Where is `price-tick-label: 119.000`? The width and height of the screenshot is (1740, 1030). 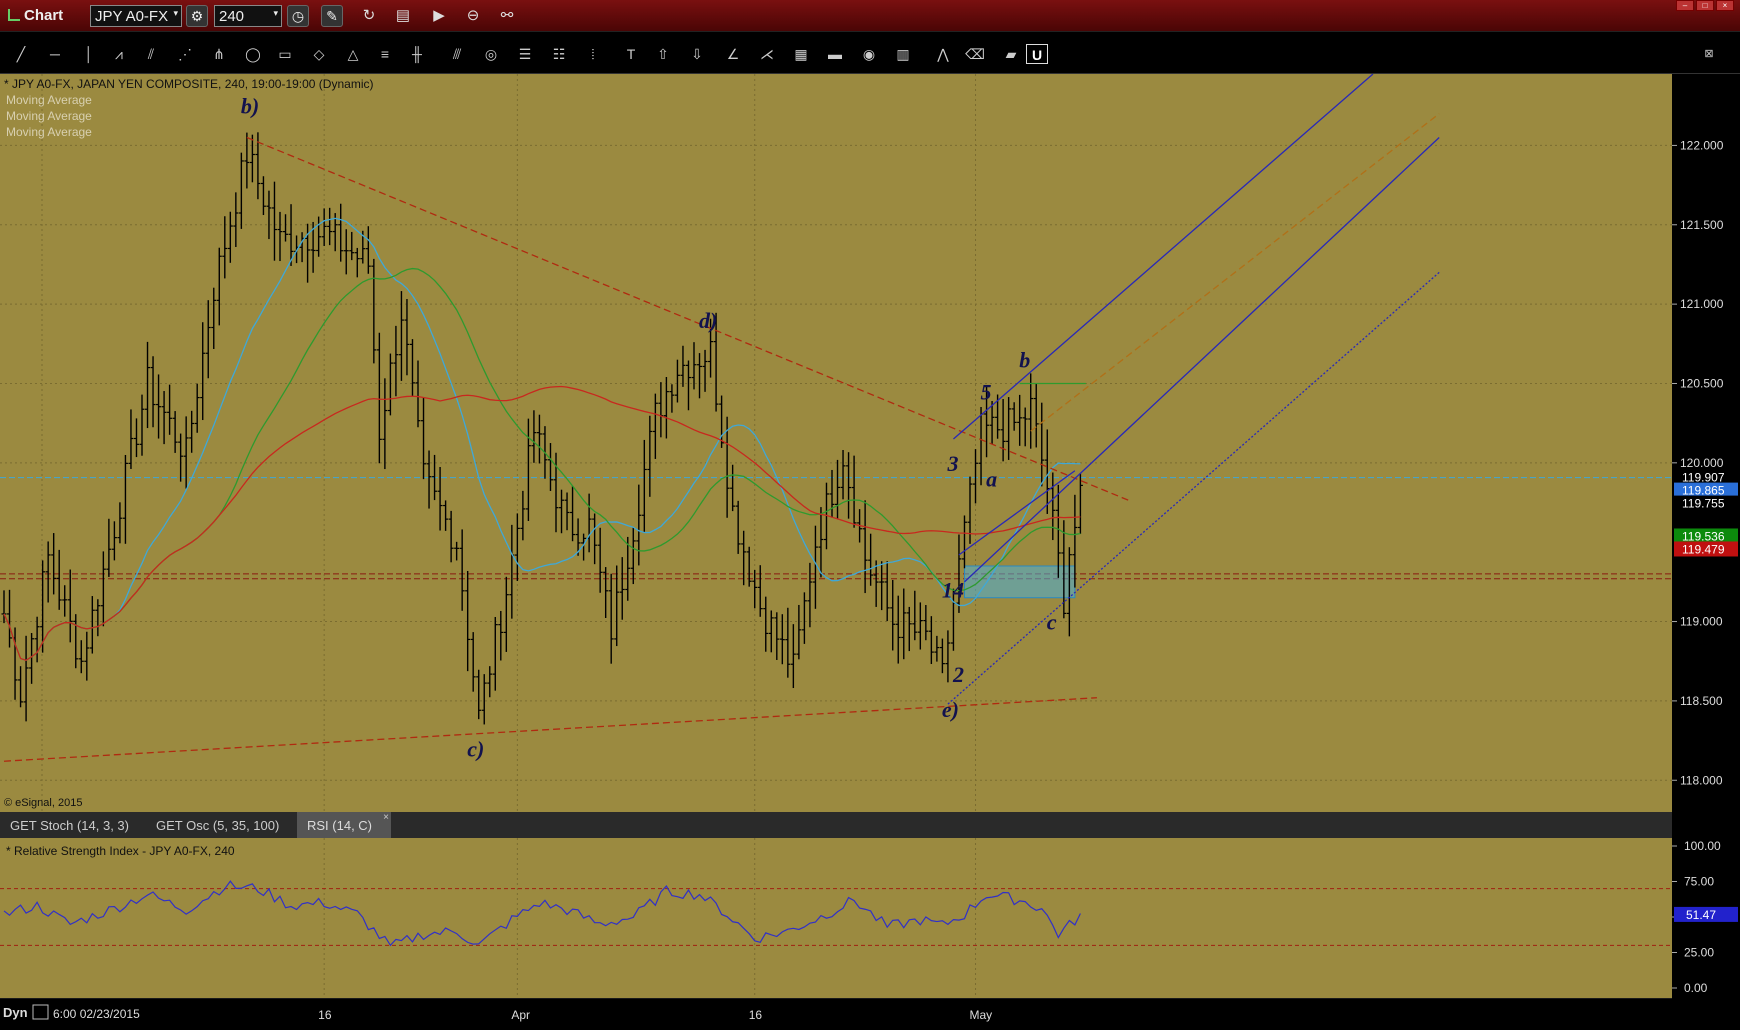 price-tick-label: 119.000 is located at coordinates (1701, 622).